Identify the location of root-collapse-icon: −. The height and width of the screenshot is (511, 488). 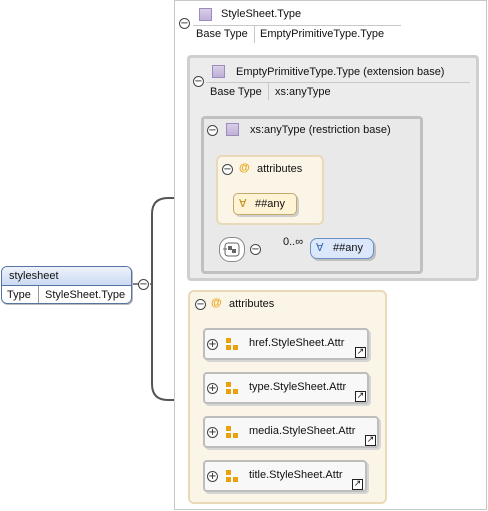
(143, 284).